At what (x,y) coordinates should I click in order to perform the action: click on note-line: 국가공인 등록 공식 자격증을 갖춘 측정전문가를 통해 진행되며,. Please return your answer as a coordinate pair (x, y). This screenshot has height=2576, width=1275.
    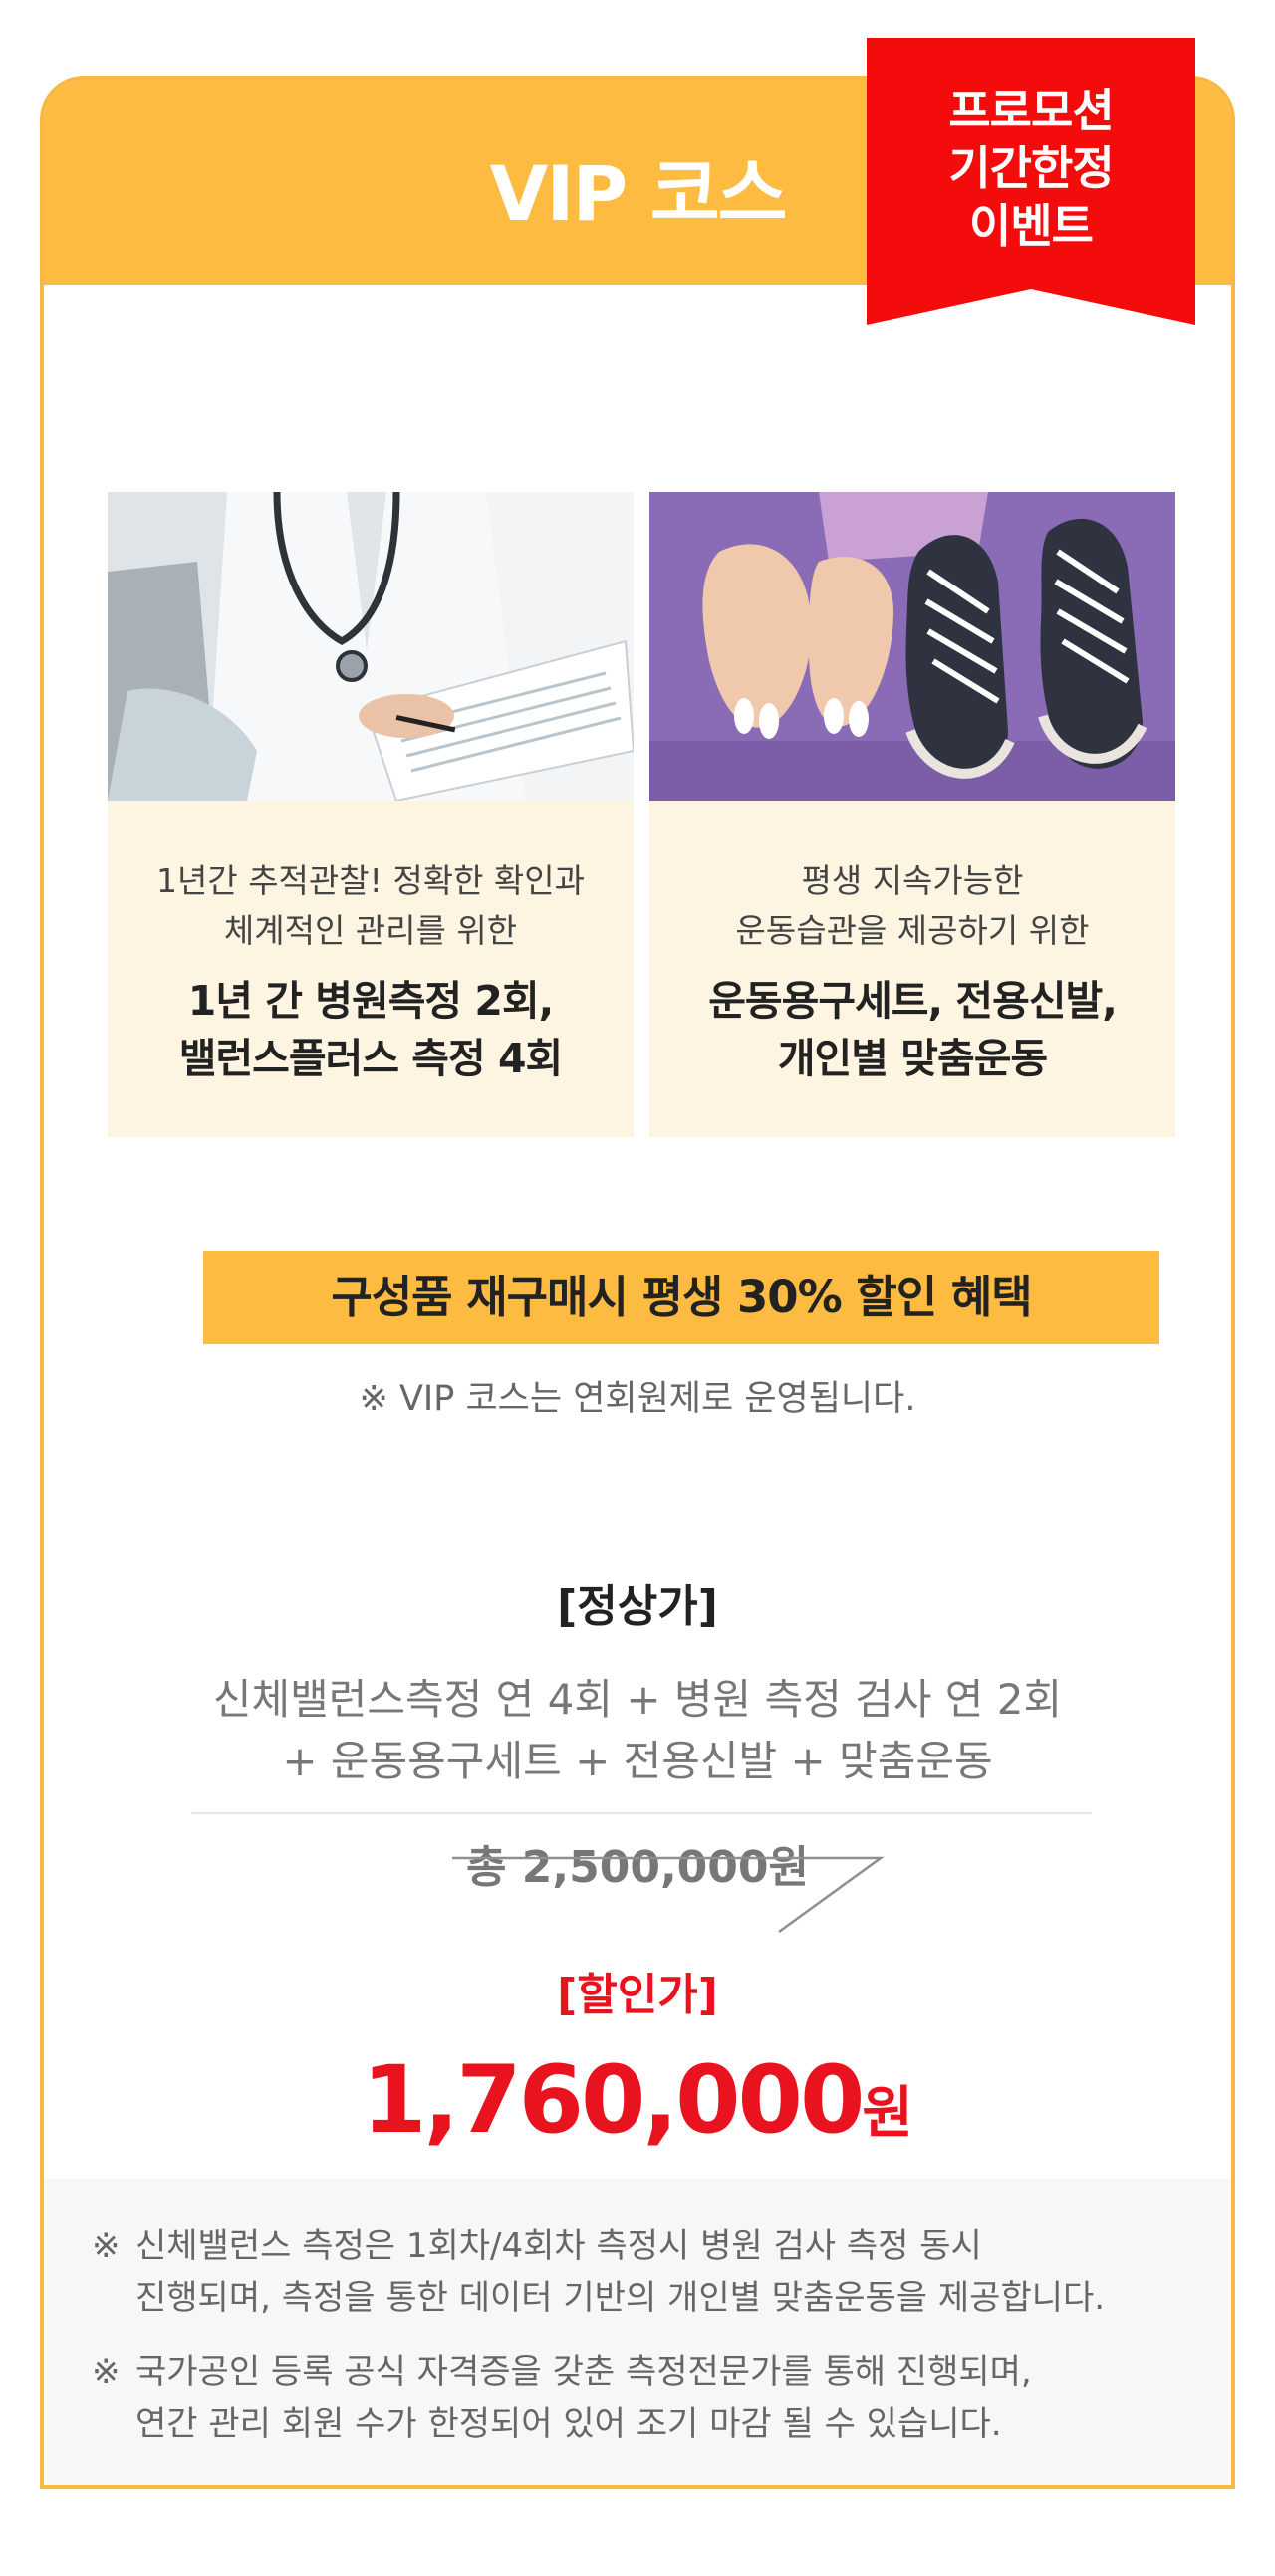
    Looking at the image, I should click on (583, 2372).